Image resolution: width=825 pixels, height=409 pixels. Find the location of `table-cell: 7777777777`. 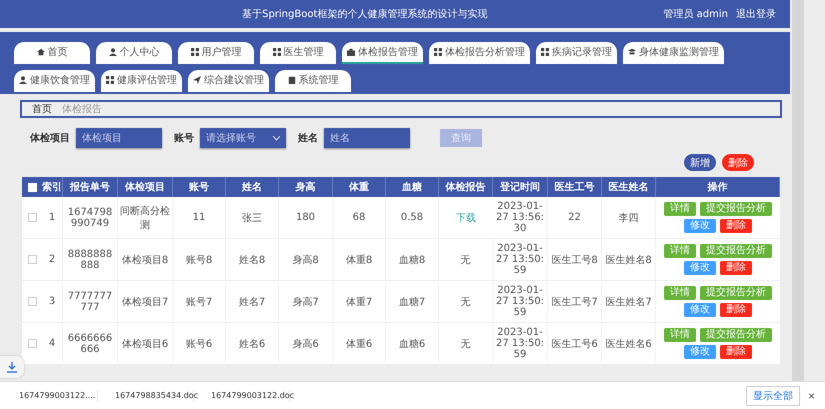

table-cell: 7777777777 is located at coordinates (90, 301).